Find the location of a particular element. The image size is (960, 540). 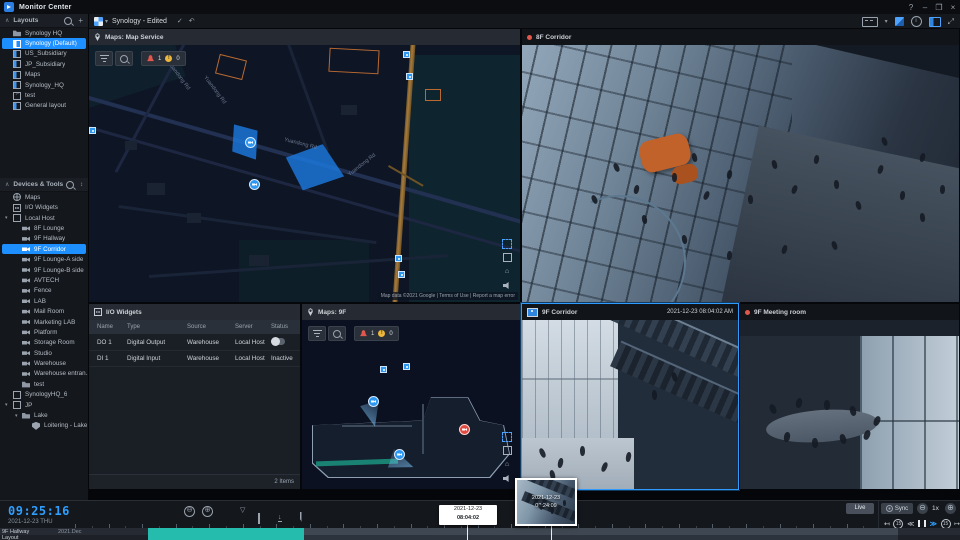

minimize-button: – is located at coordinates (925, 7).